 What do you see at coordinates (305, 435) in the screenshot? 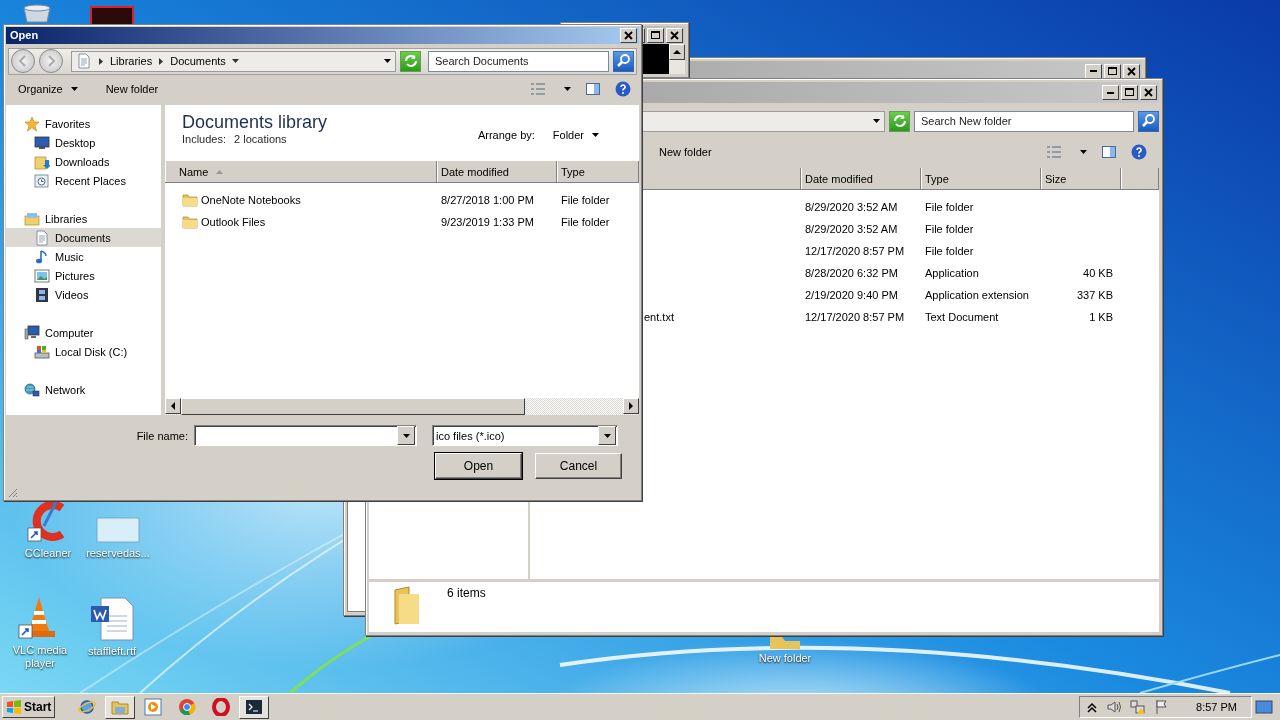
I see `file-name-field` at bounding box center [305, 435].